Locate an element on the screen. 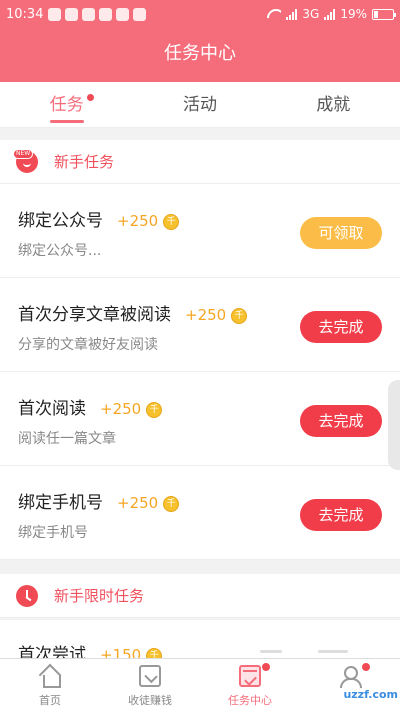  new-badge-icon is located at coordinates (25, 160).